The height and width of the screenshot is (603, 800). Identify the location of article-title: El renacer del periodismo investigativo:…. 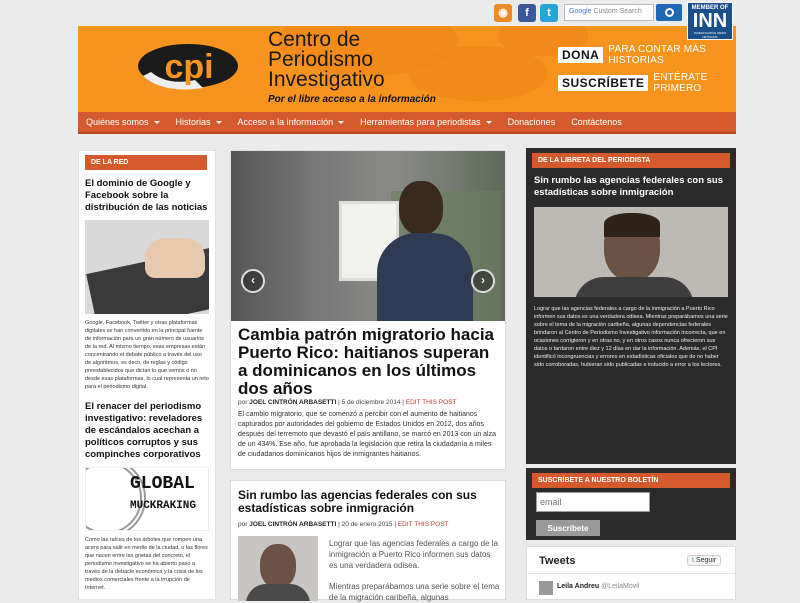
(147, 431).